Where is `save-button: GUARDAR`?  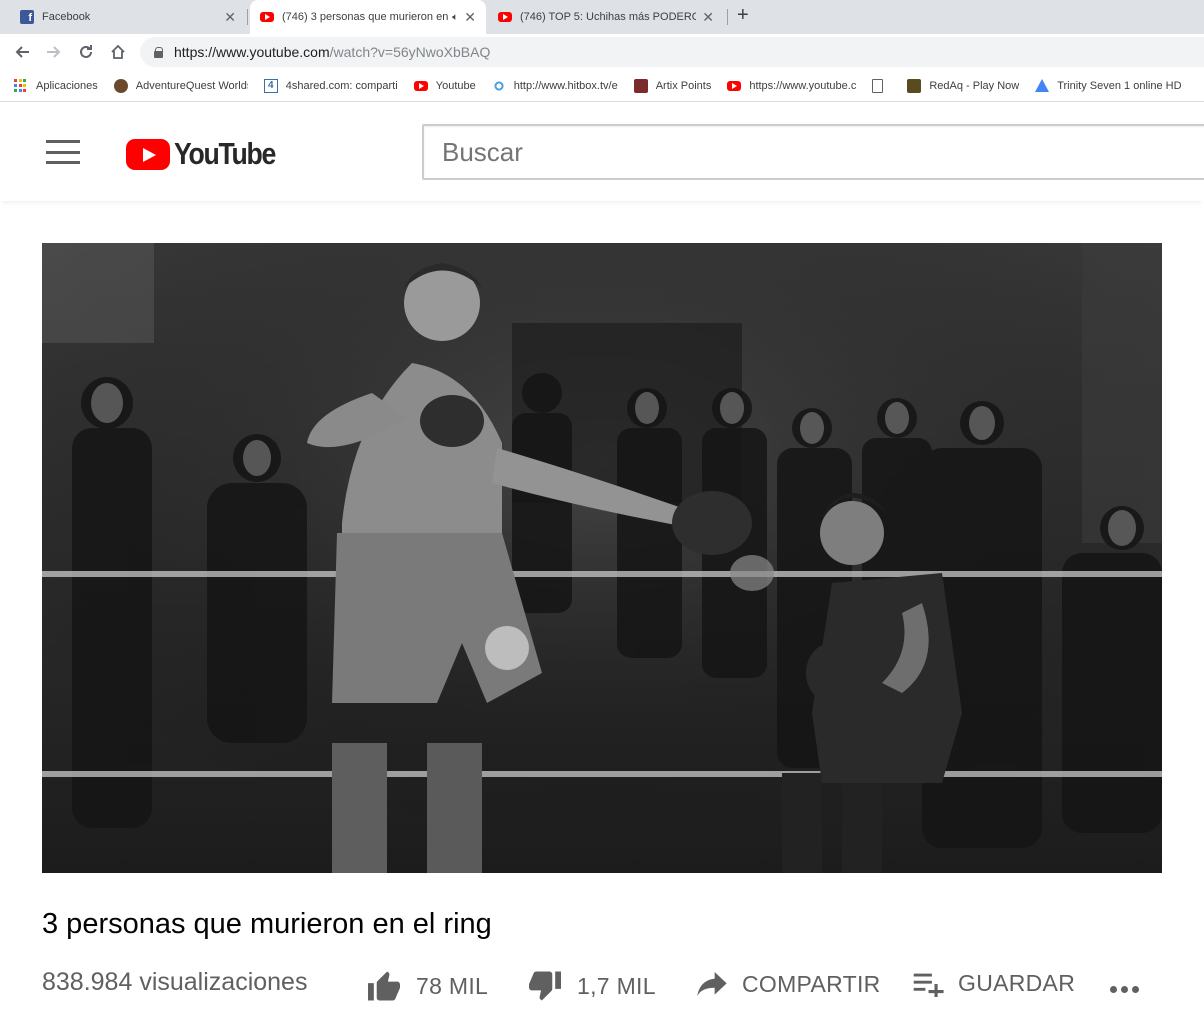 save-button: GUARDAR is located at coordinates (993, 983).